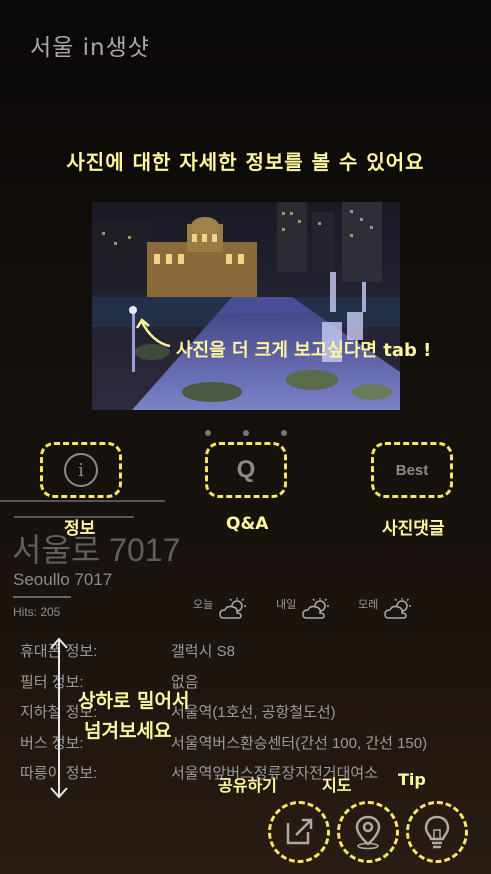 The height and width of the screenshot is (874, 491). What do you see at coordinates (299, 743) in the screenshot?
I see `info-value: 서울역버스환승센터(간선 100, 간선 150)` at bounding box center [299, 743].